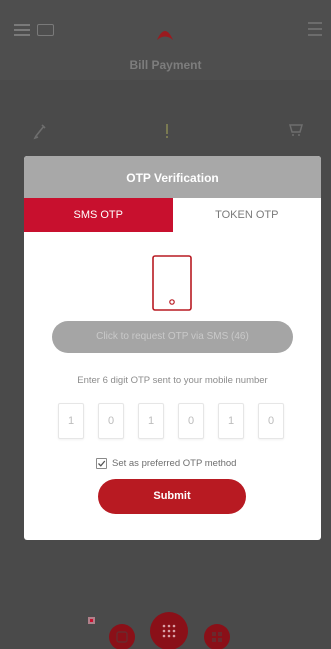 The width and height of the screenshot is (331, 649). I want to click on dock-center-button, so click(169, 630).